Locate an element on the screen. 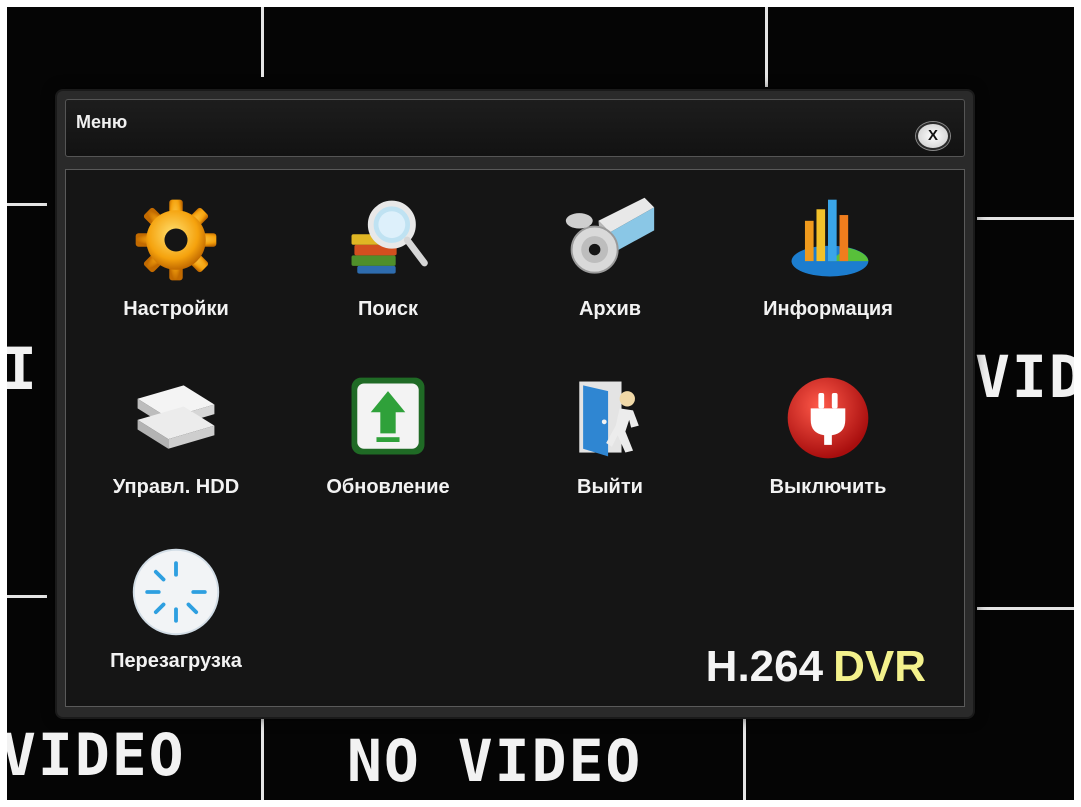 Image resolution: width=1081 pixels, height=807 pixels. menu-item-hdd: Управл. HDD is located at coordinates (176, 434).